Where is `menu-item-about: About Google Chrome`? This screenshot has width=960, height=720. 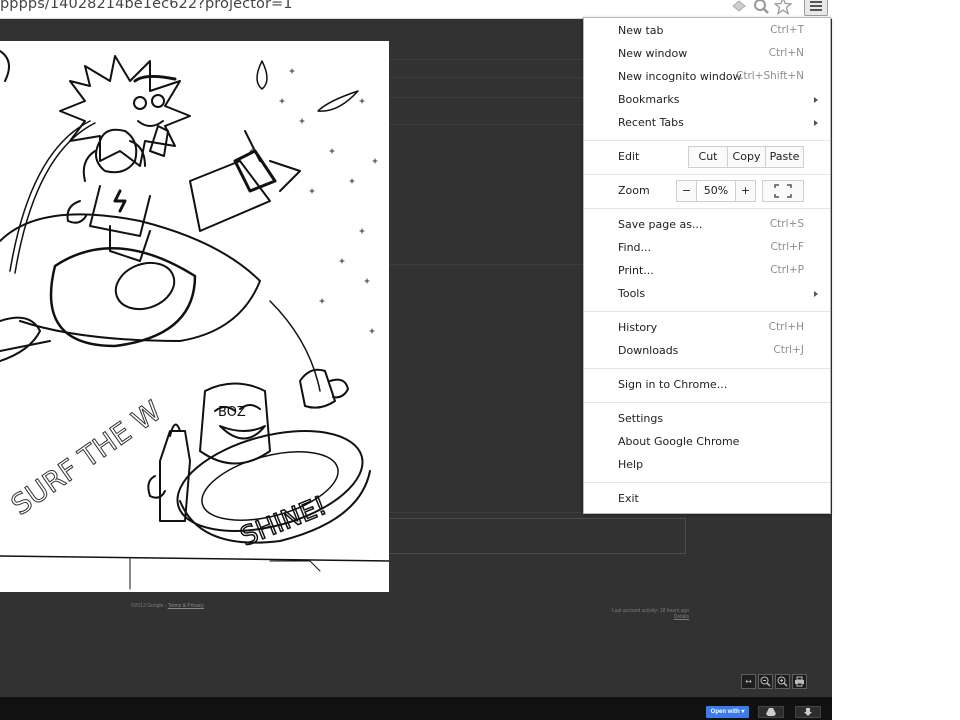
menu-item-about: About Google Chrome is located at coordinates (707, 443).